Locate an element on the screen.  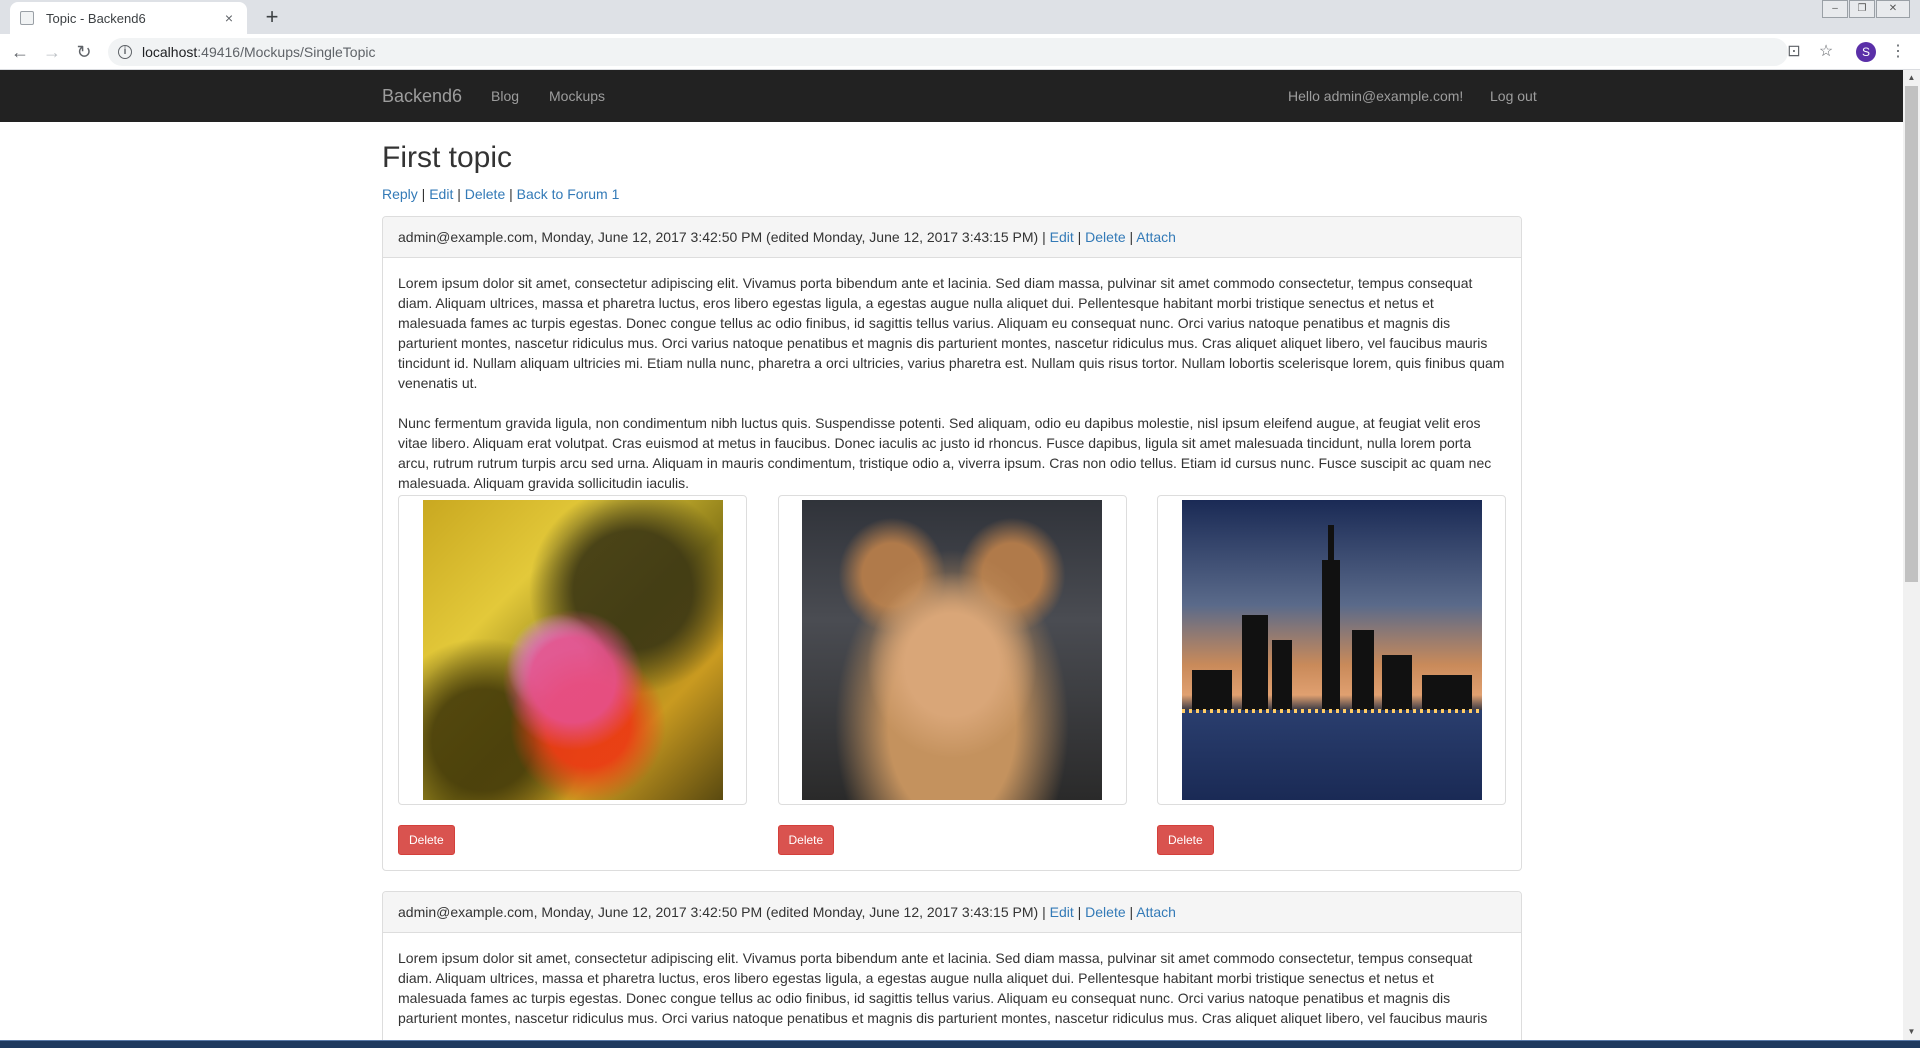
topic-actions: Reply | Edit | Delete | Back to Forum 1 is located at coordinates (501, 194).